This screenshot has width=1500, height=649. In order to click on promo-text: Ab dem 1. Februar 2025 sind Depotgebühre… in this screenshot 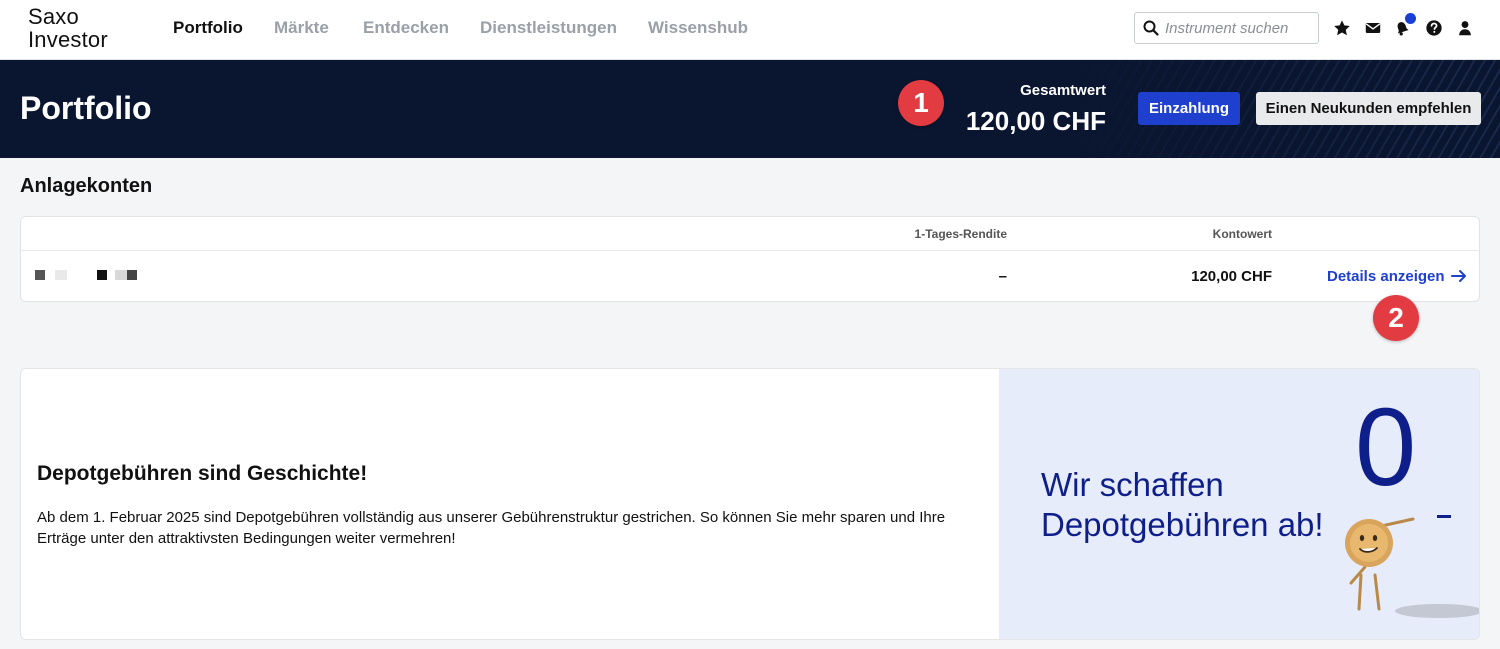, I will do `click(491, 528)`.